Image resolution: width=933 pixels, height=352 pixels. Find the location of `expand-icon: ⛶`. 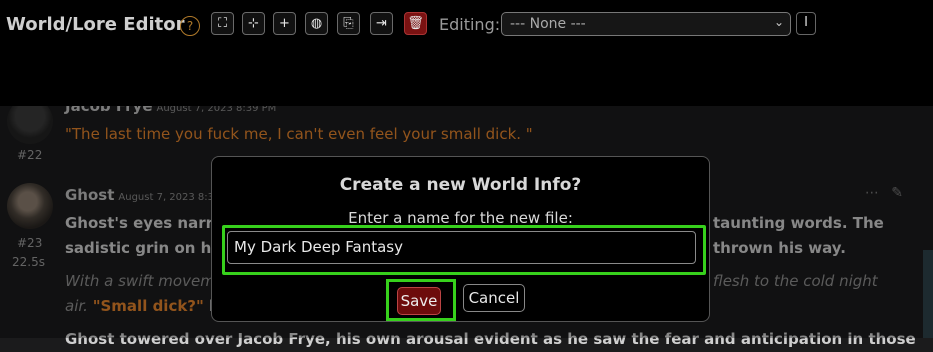

expand-icon: ⛶ is located at coordinates (222, 23).